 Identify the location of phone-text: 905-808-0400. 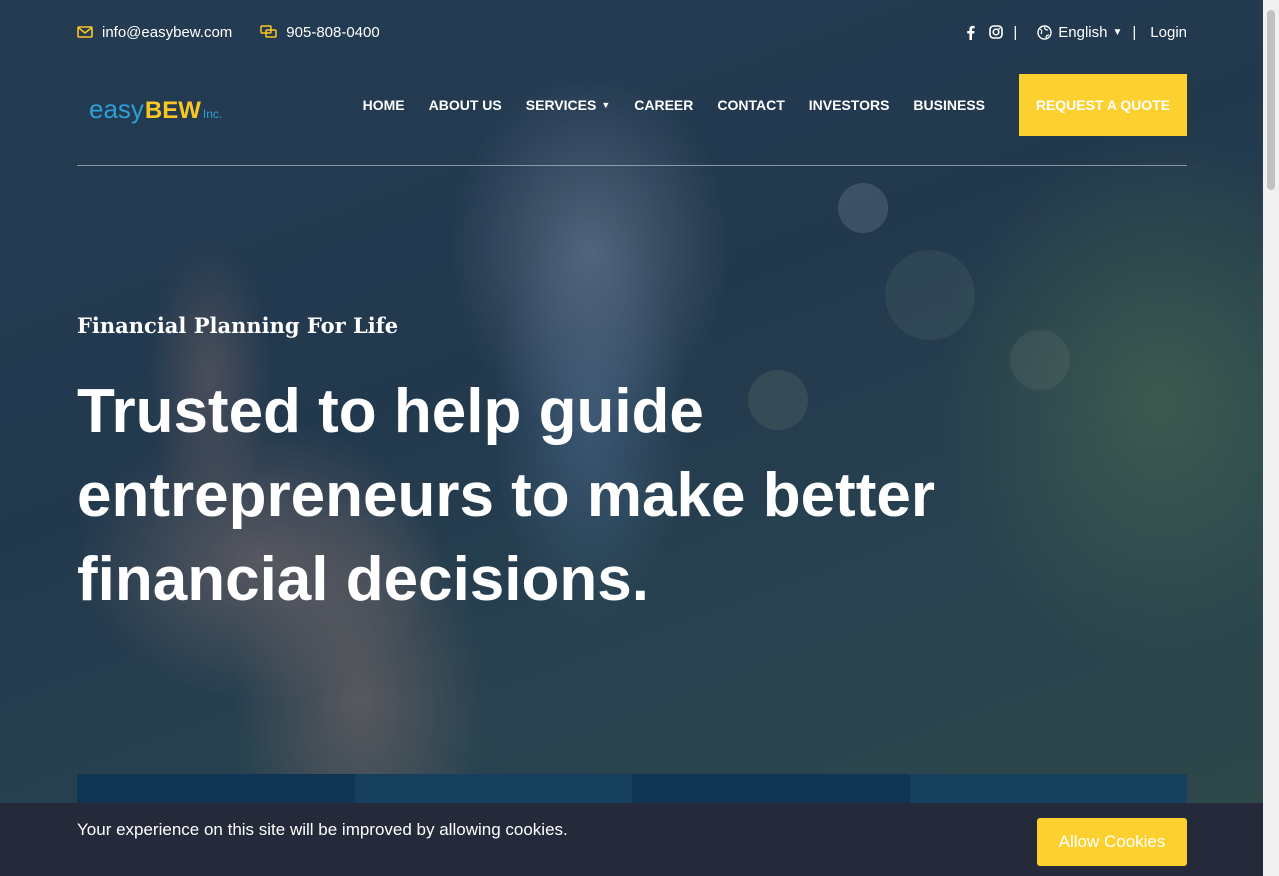
(332, 32).